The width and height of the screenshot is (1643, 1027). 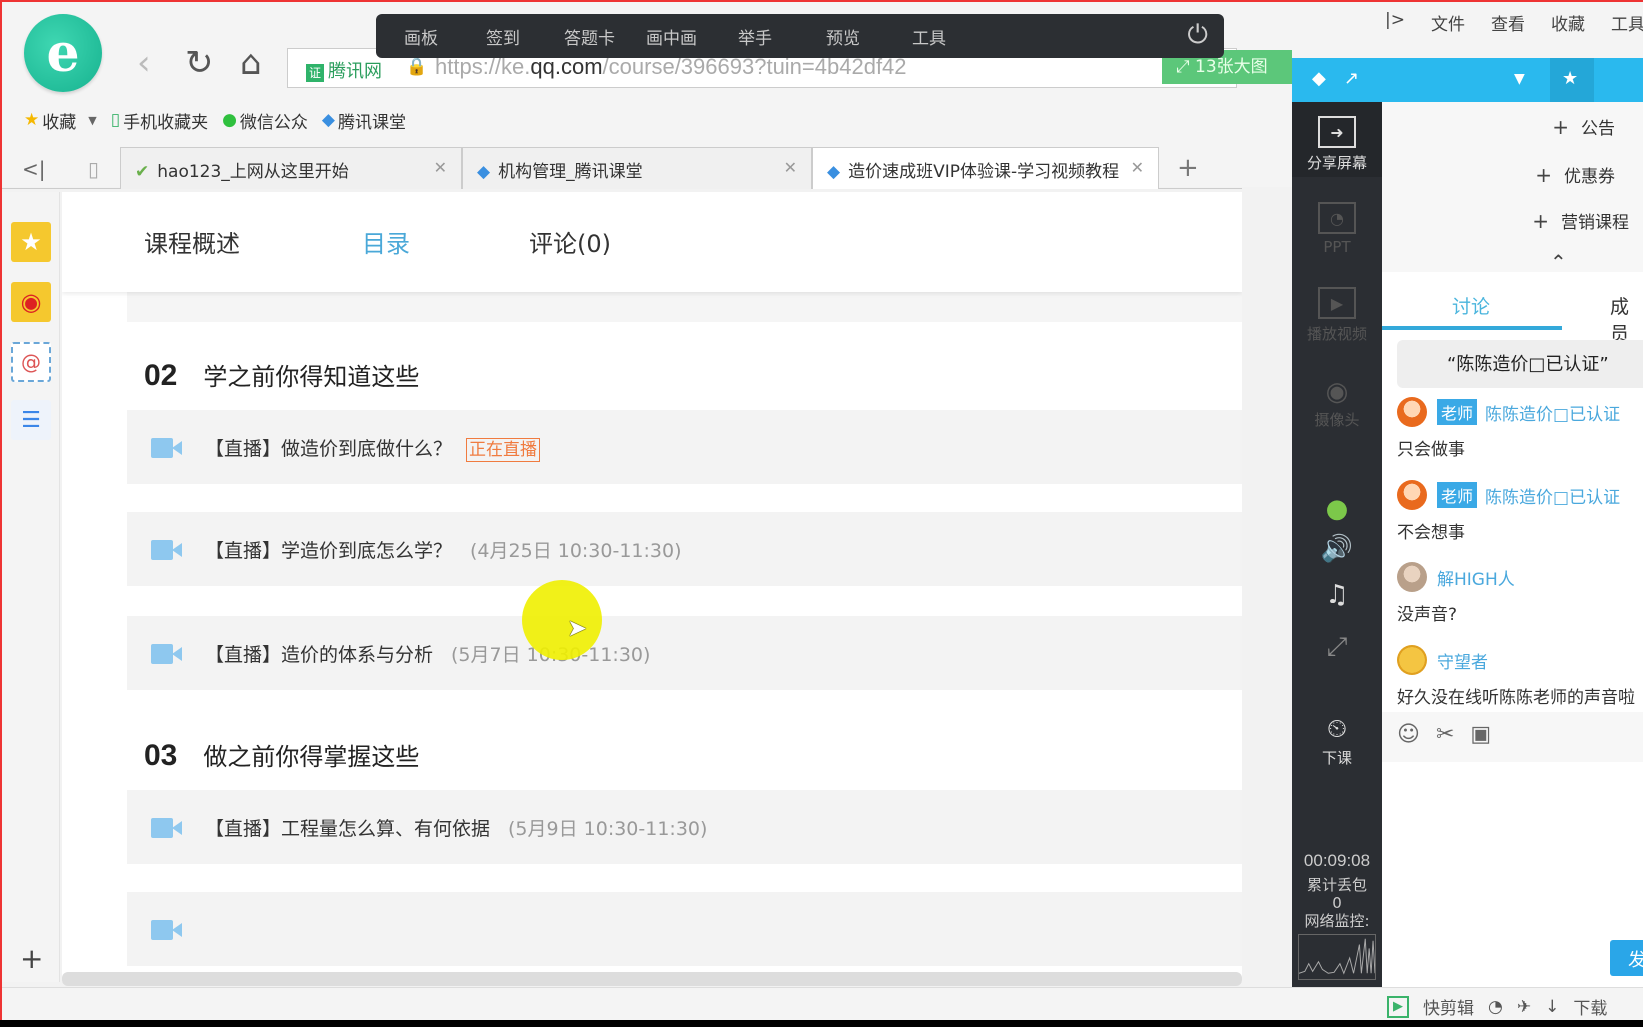 What do you see at coordinates (31, 242) in the screenshot?
I see `favorites-star-icon: ★` at bounding box center [31, 242].